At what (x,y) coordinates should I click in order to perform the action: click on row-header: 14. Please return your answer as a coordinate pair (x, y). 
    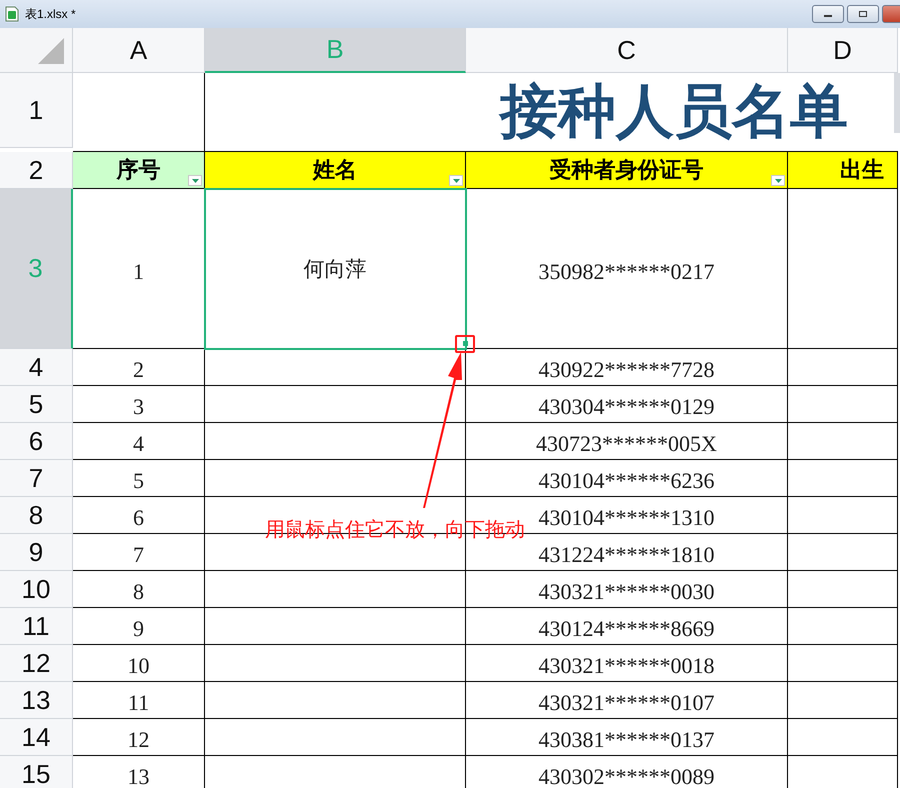
    Looking at the image, I should click on (36, 737).